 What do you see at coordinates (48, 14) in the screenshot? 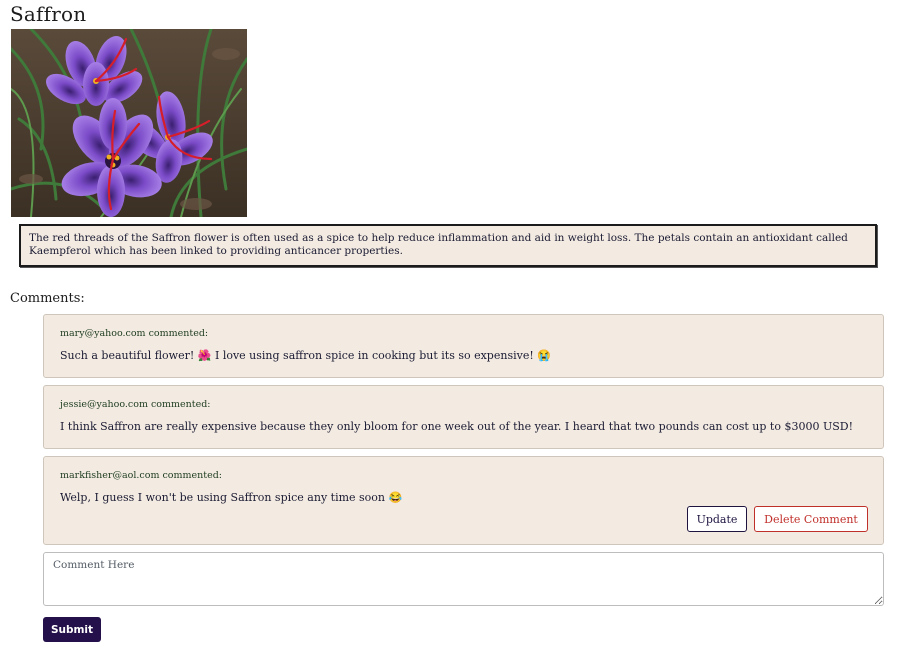
I see `page-title: Saffron` at bounding box center [48, 14].